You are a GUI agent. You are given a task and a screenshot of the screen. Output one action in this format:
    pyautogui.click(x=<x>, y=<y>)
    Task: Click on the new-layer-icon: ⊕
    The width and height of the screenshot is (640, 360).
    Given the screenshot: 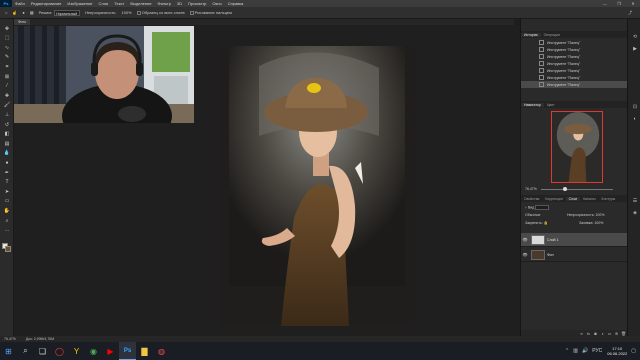 What is the action you would take?
    pyautogui.click(x=616, y=333)
    